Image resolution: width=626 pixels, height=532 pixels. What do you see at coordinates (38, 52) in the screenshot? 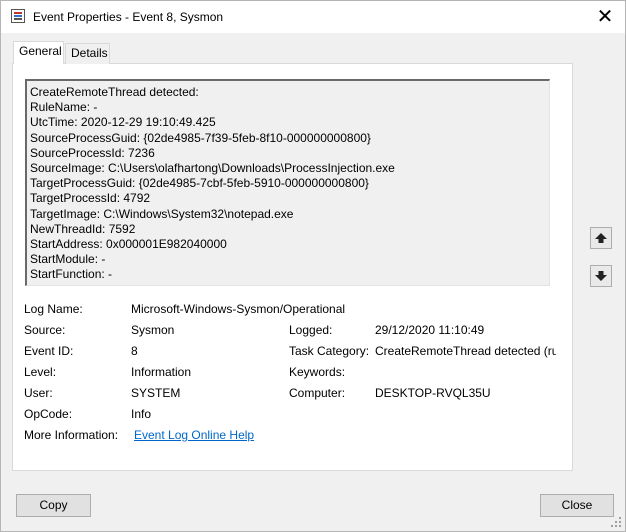
I see `tab-general: General` at bounding box center [38, 52].